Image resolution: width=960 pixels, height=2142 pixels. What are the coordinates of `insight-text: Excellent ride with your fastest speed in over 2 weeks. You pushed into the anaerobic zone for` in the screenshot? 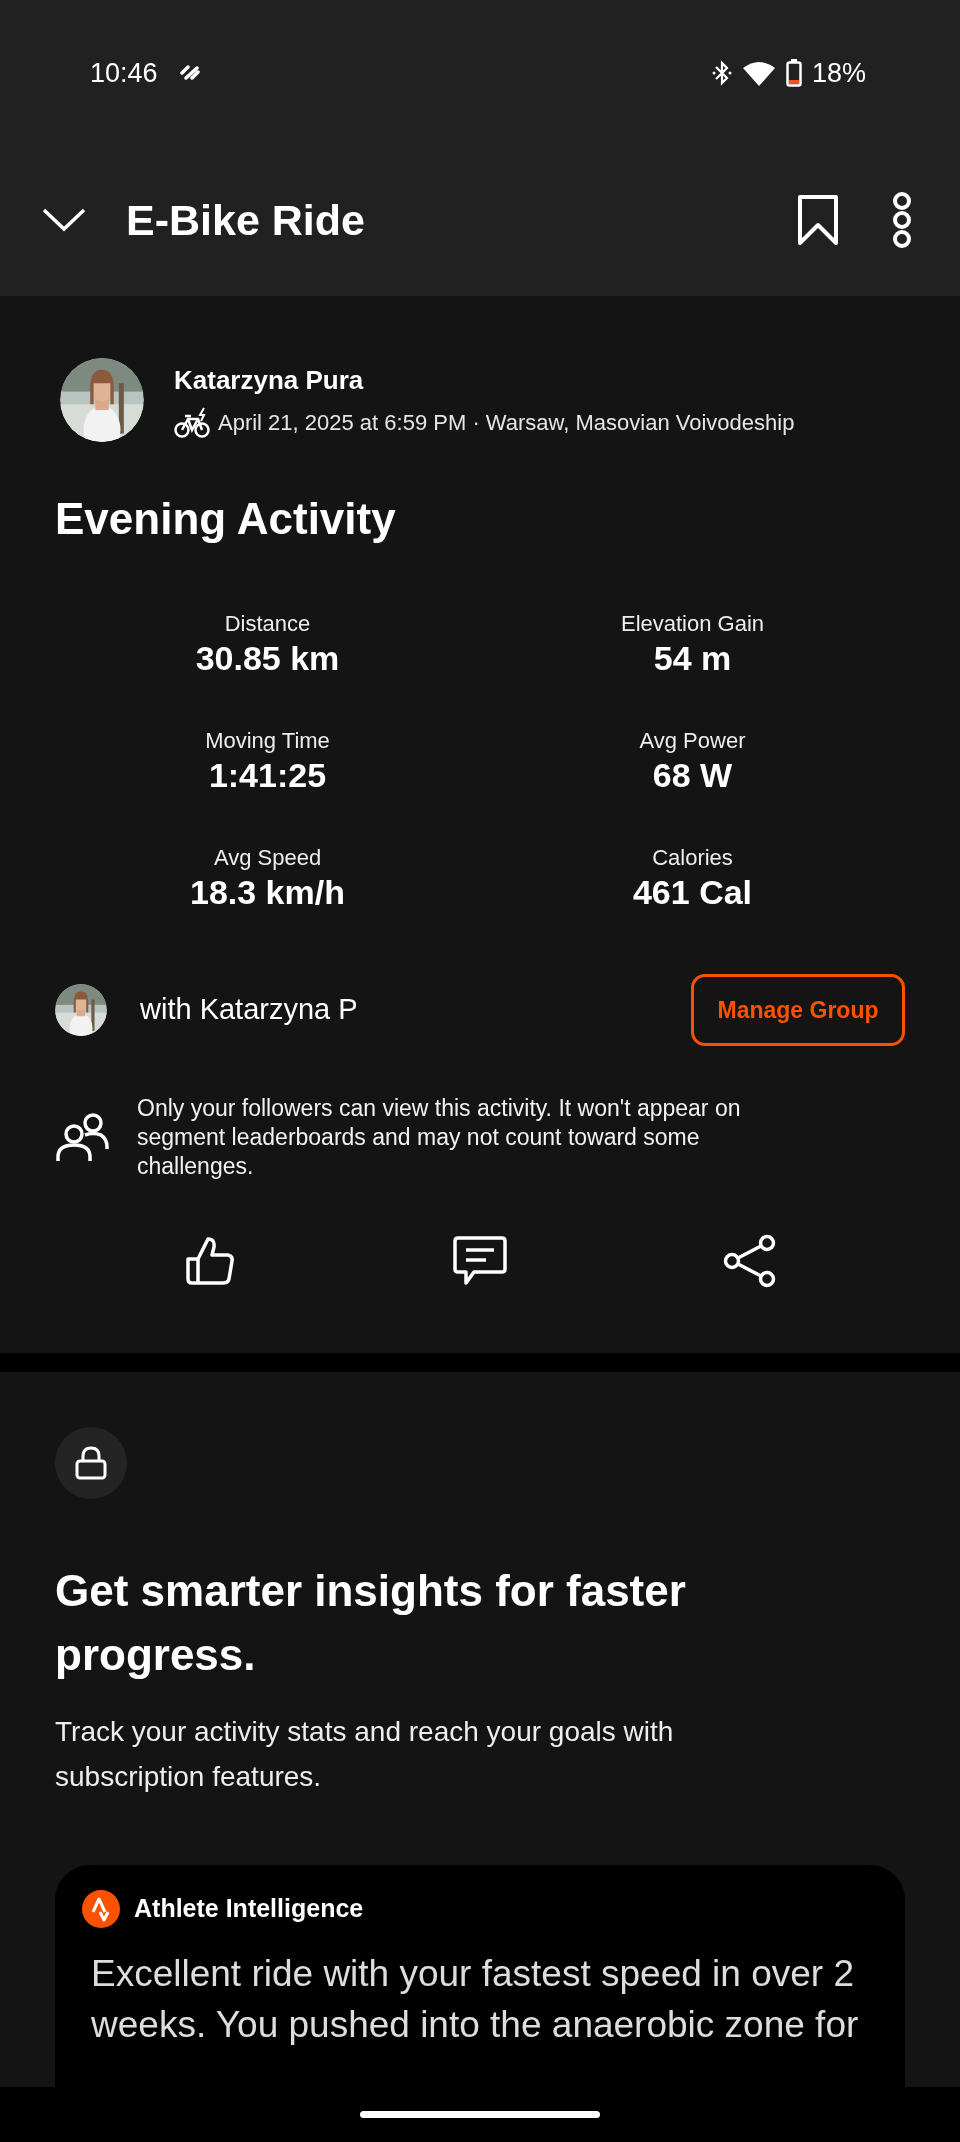 It's located at (475, 1999).